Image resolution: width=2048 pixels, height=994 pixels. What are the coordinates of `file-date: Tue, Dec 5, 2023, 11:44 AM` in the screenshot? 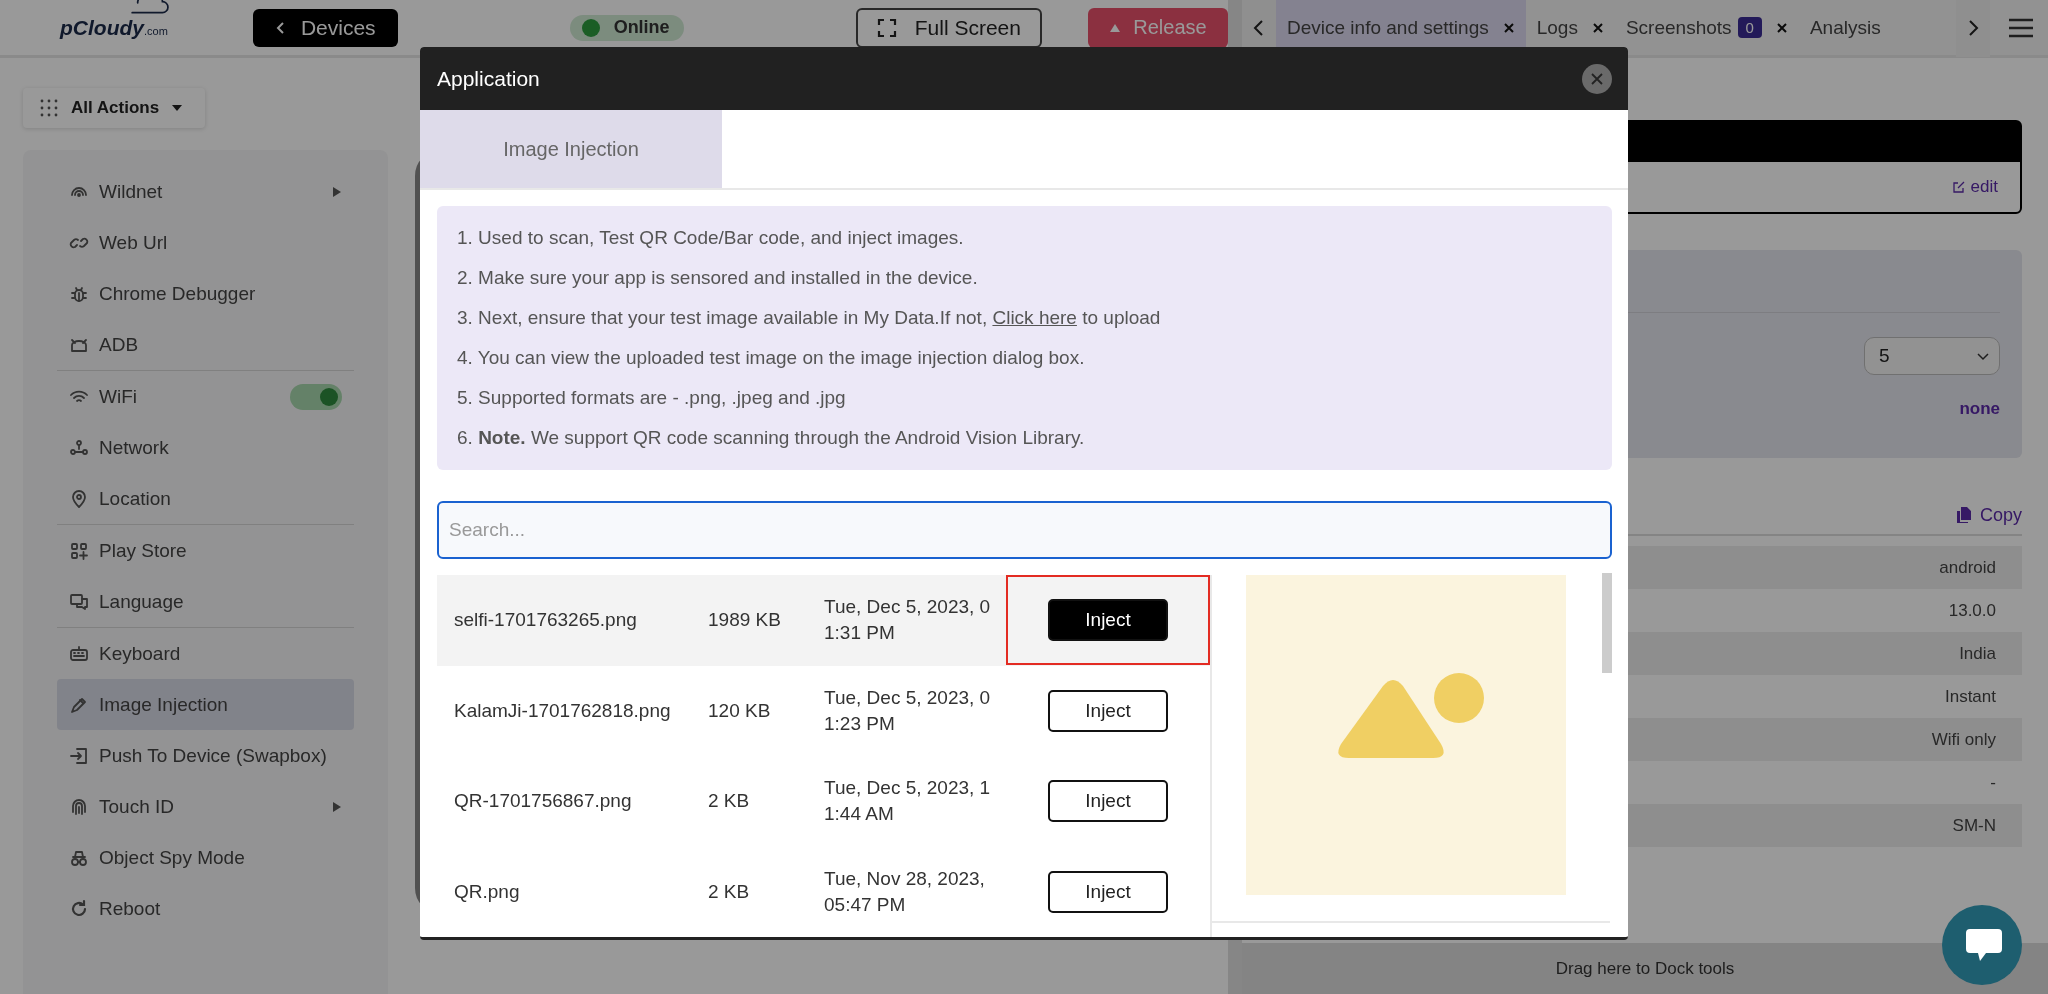 It's located at (908, 801).